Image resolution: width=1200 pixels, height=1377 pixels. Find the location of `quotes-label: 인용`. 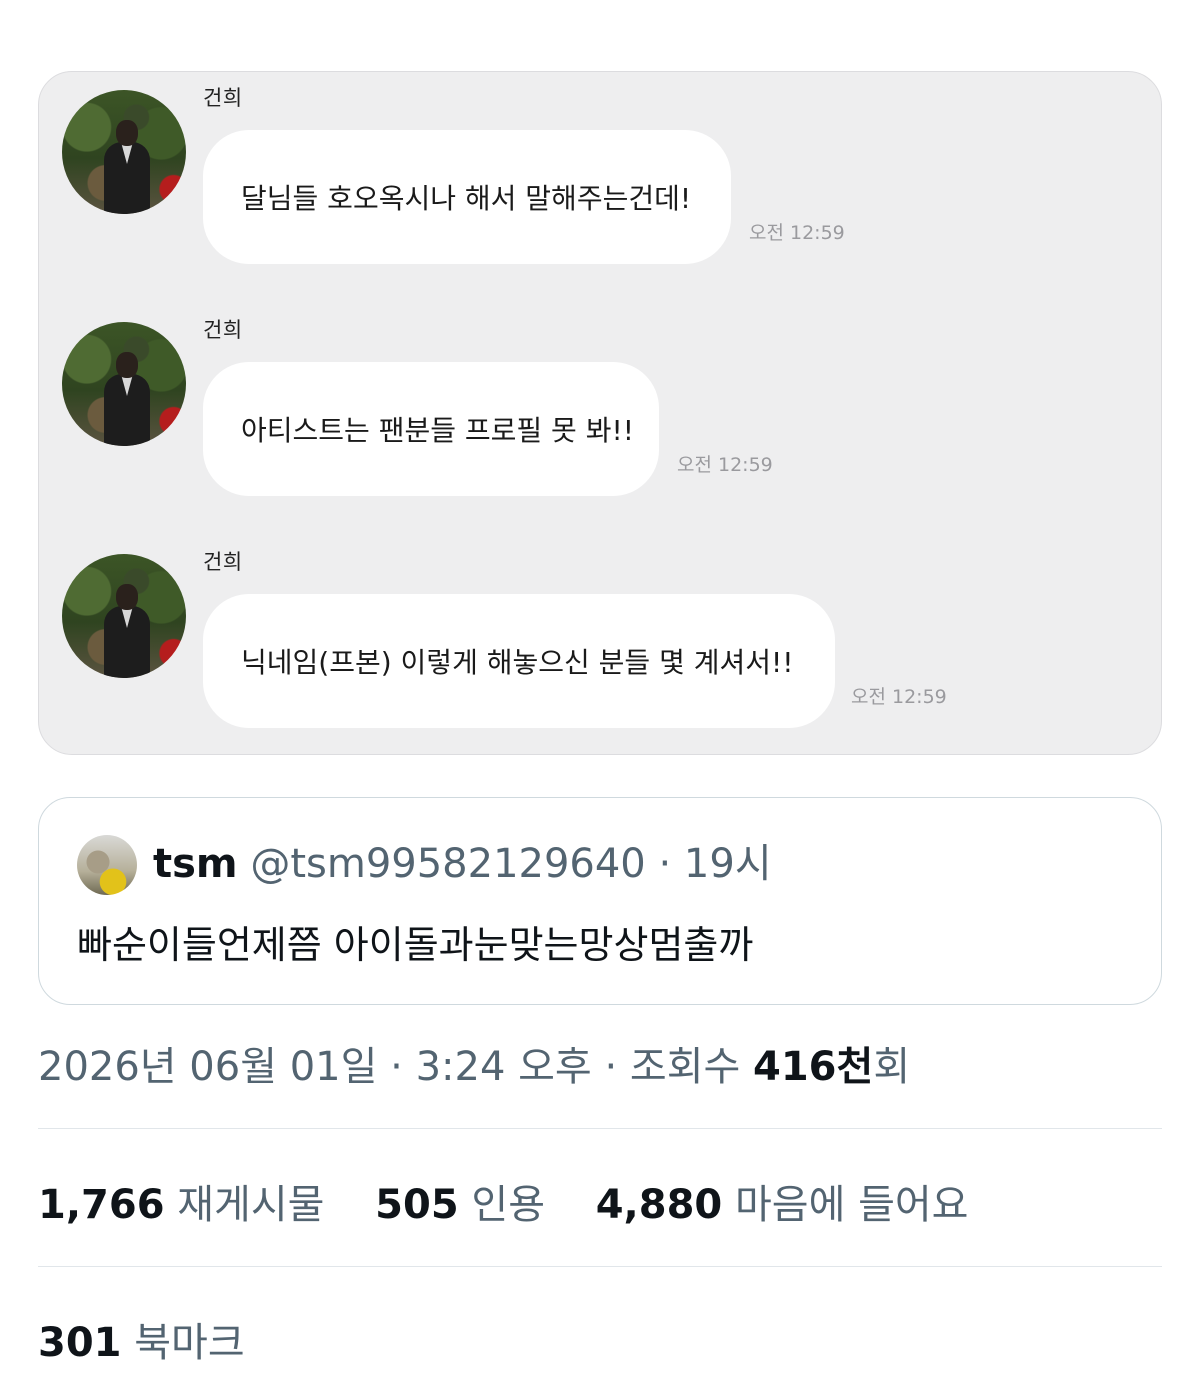

quotes-label: 인용 is located at coordinates (508, 1205).